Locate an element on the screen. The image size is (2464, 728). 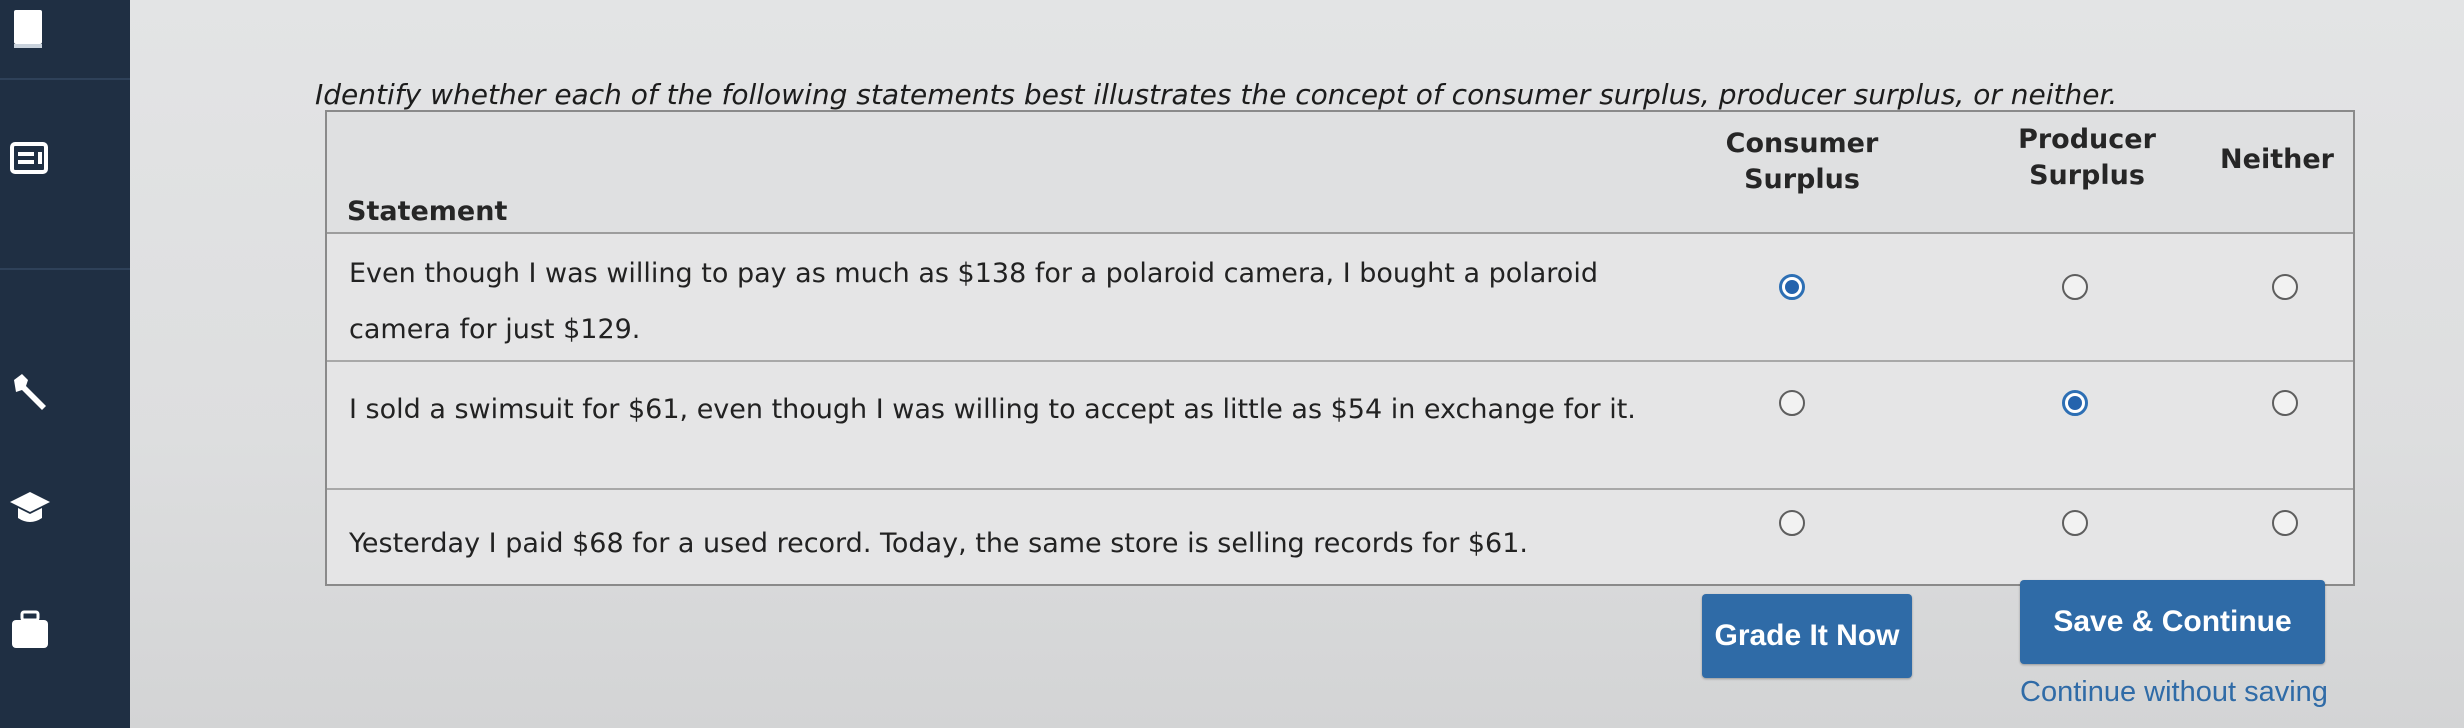
briefcase-icon is located at coordinates (30, 630).